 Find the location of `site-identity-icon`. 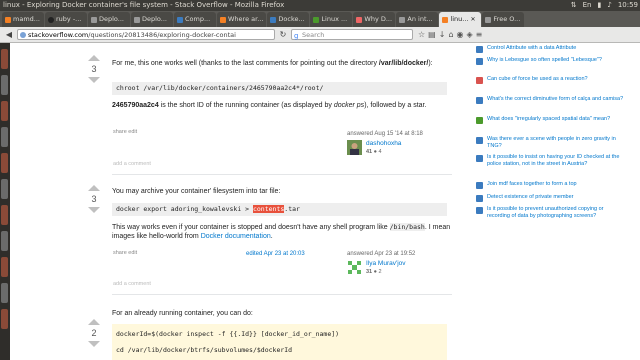

site-identity-icon is located at coordinates (23, 35).